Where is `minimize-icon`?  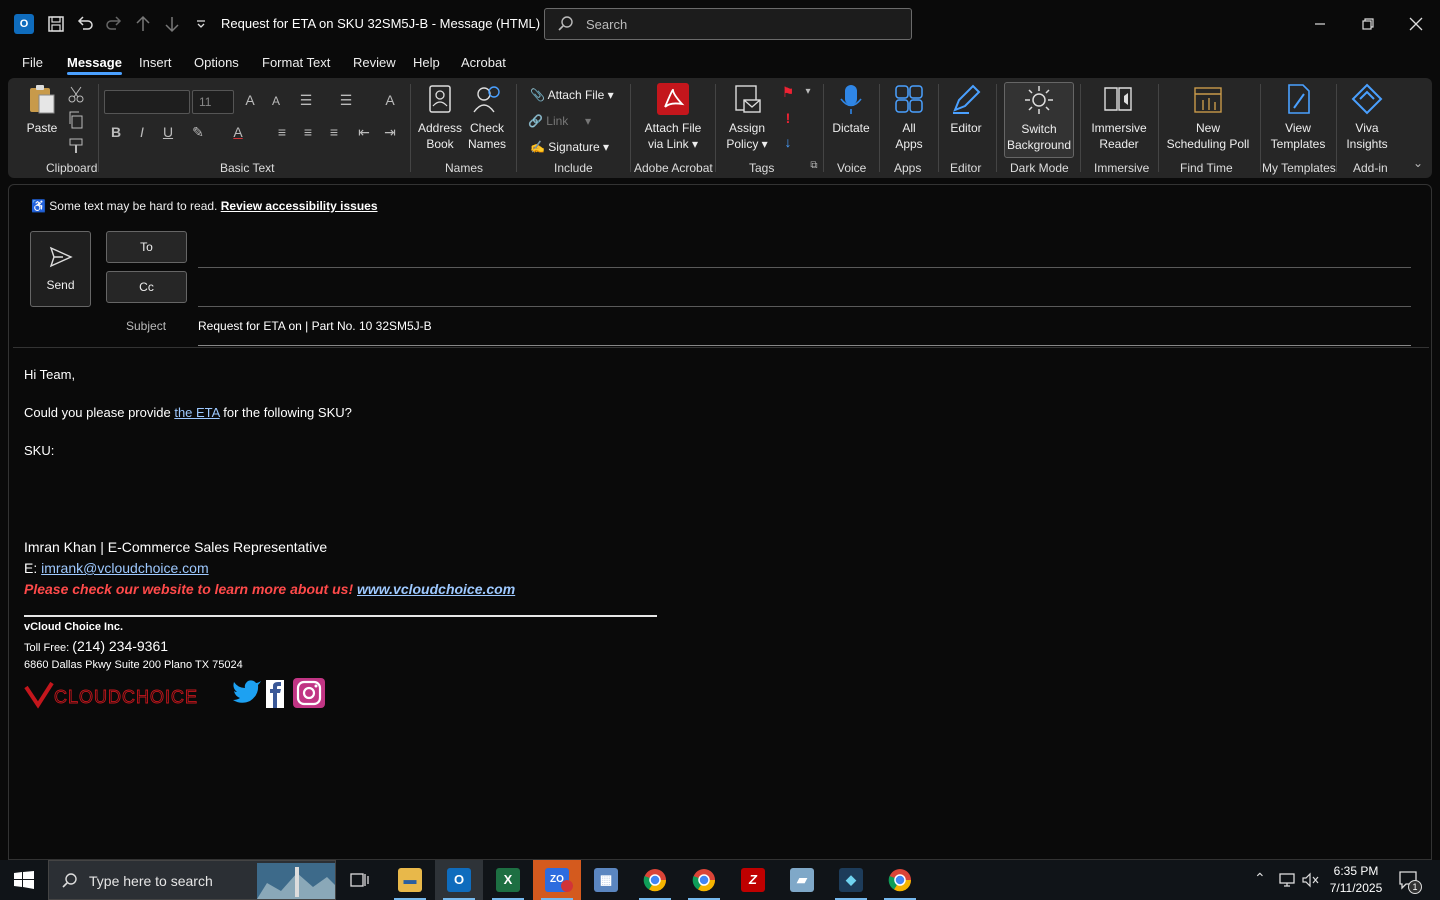
minimize-icon is located at coordinates (1320, 24).